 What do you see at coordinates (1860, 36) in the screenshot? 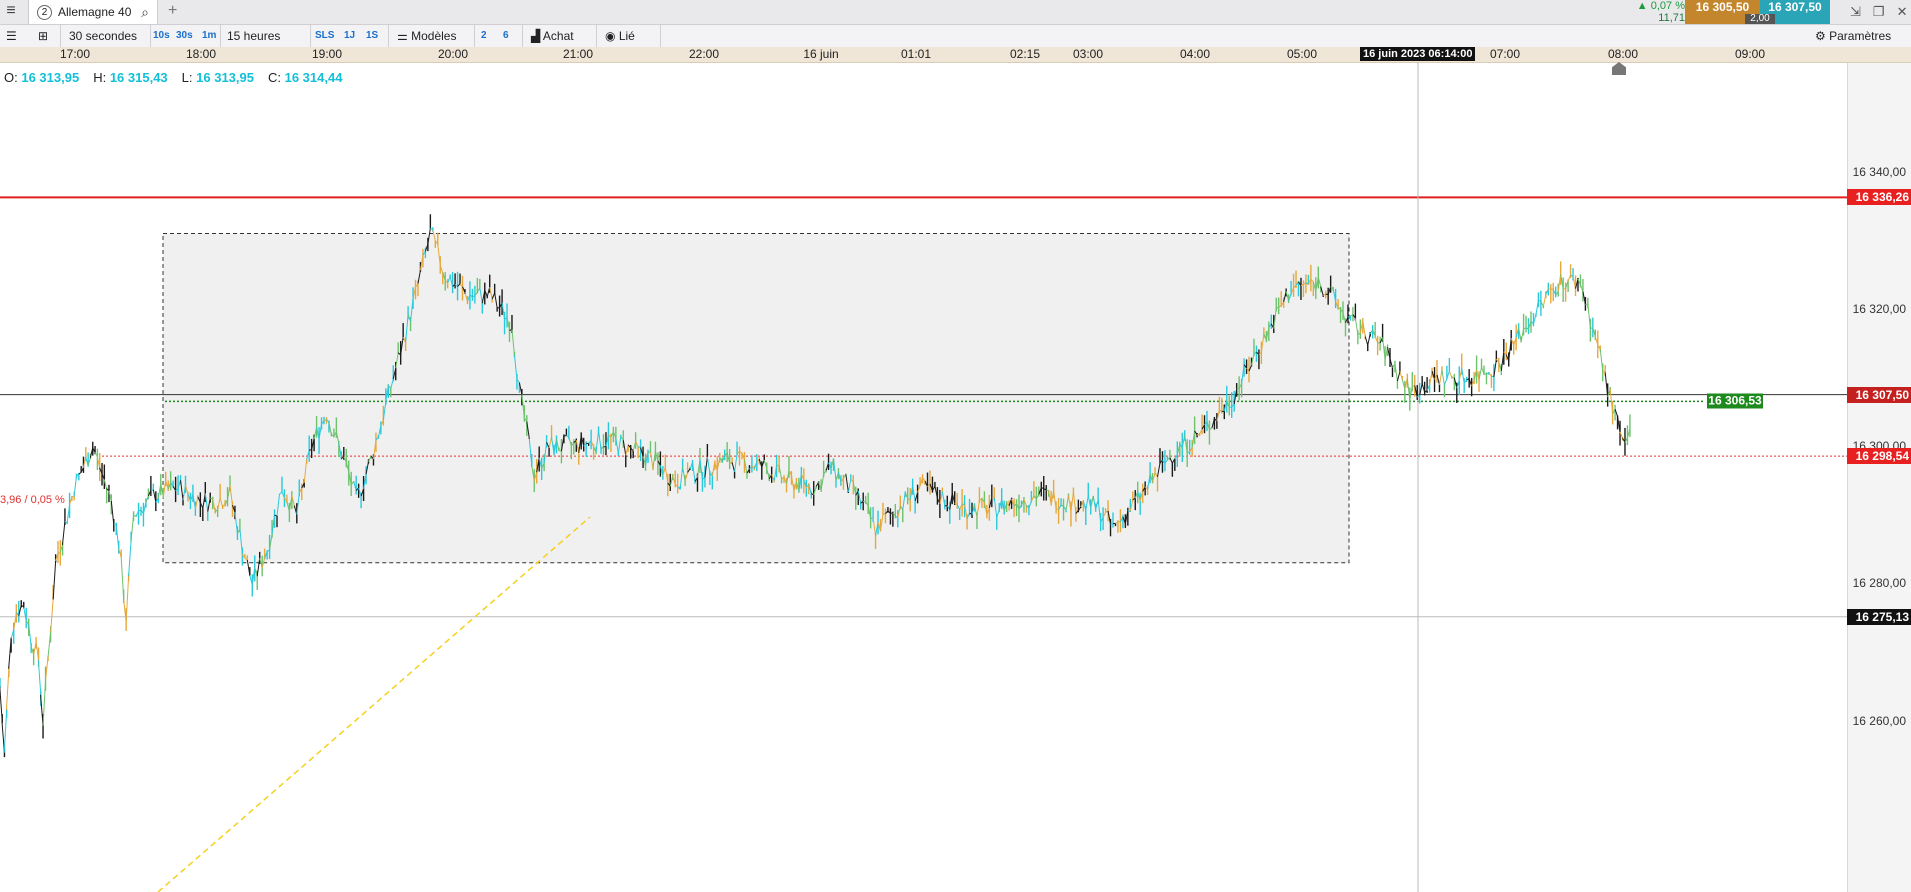
I see `parameters-label: Paramètres` at bounding box center [1860, 36].